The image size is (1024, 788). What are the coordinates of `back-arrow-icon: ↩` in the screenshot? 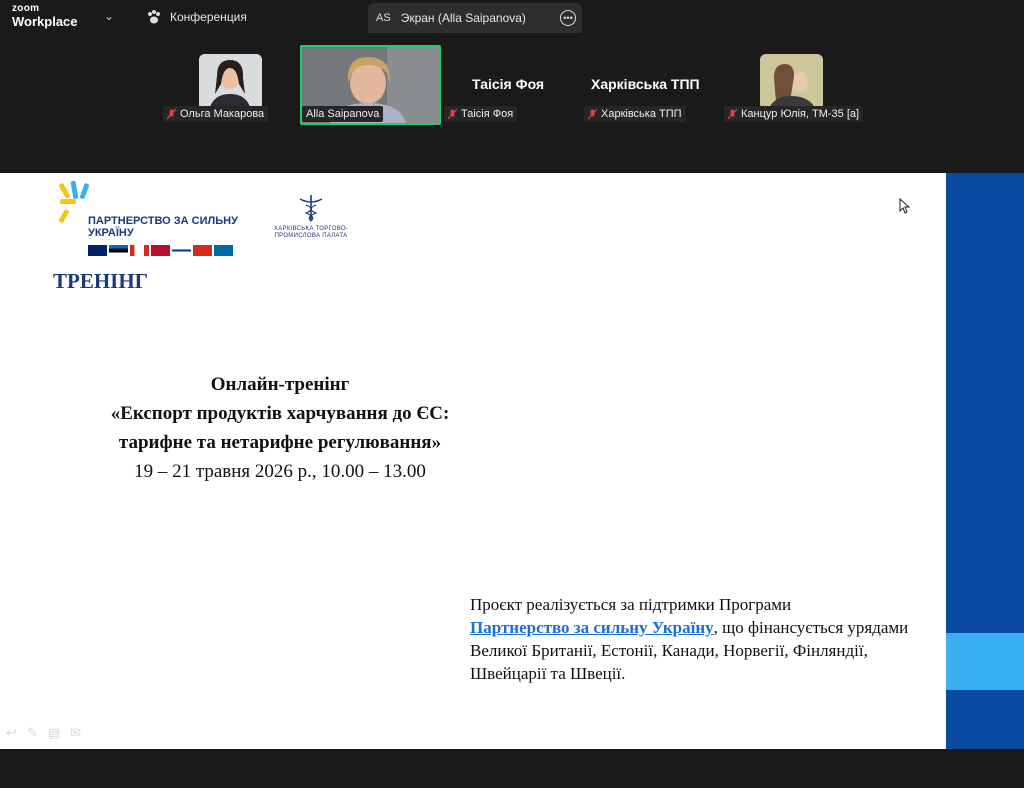 It's located at (11, 733).